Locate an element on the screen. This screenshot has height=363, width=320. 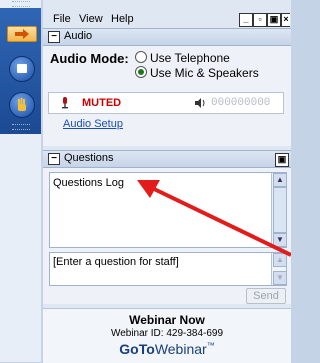
mute-status-box: MUTED 000000000 is located at coordinates (166, 103).